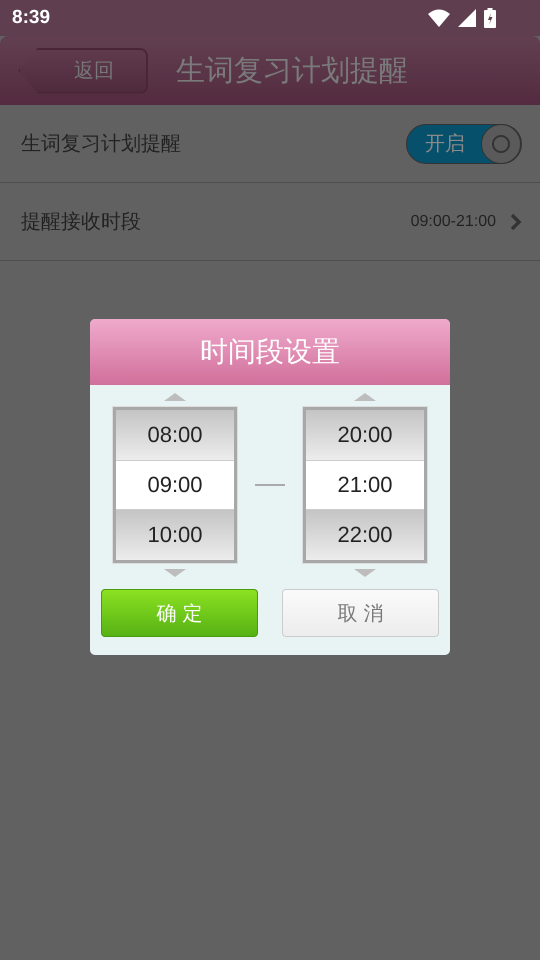  What do you see at coordinates (360, 613) in the screenshot?
I see `cancel-button: 取 消` at bounding box center [360, 613].